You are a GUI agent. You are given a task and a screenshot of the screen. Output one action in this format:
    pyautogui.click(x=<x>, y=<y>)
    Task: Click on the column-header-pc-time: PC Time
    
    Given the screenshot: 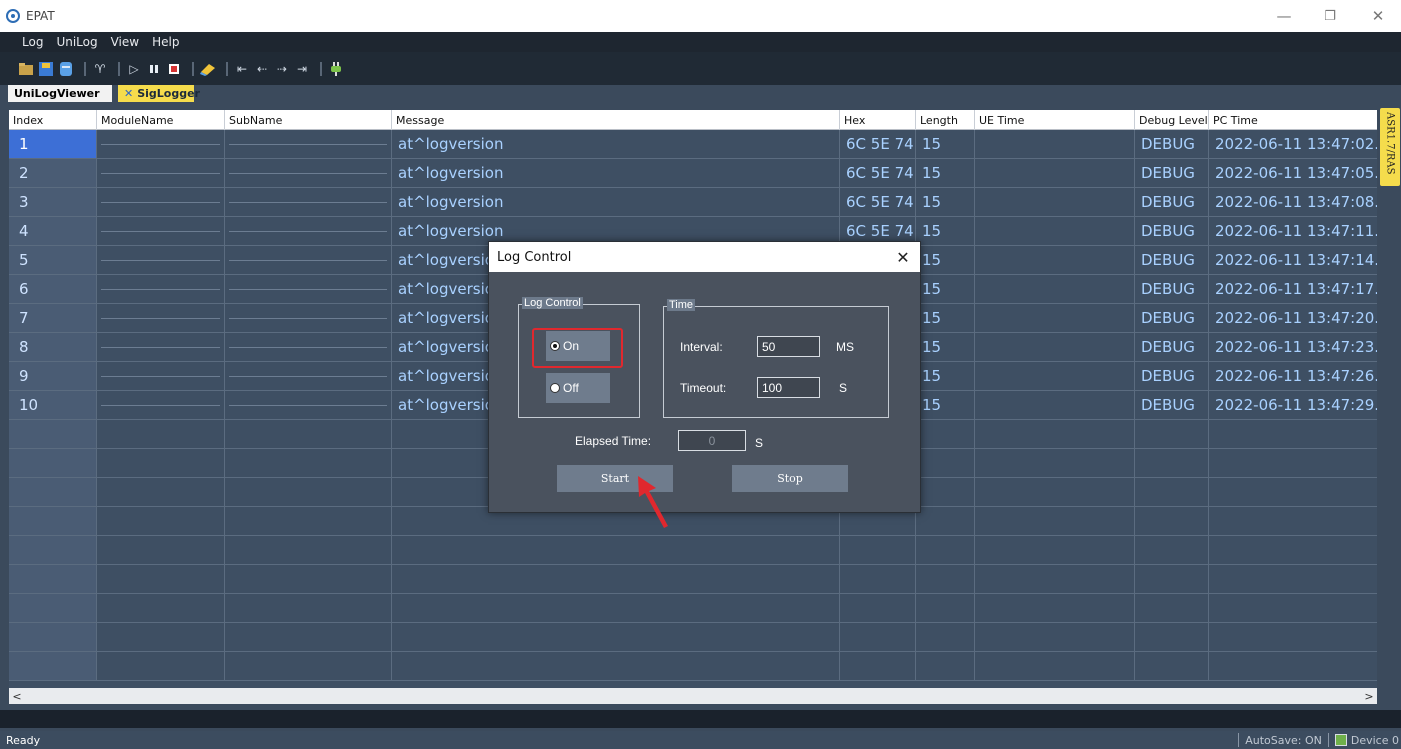 What is the action you would take?
    pyautogui.click(x=1293, y=120)
    